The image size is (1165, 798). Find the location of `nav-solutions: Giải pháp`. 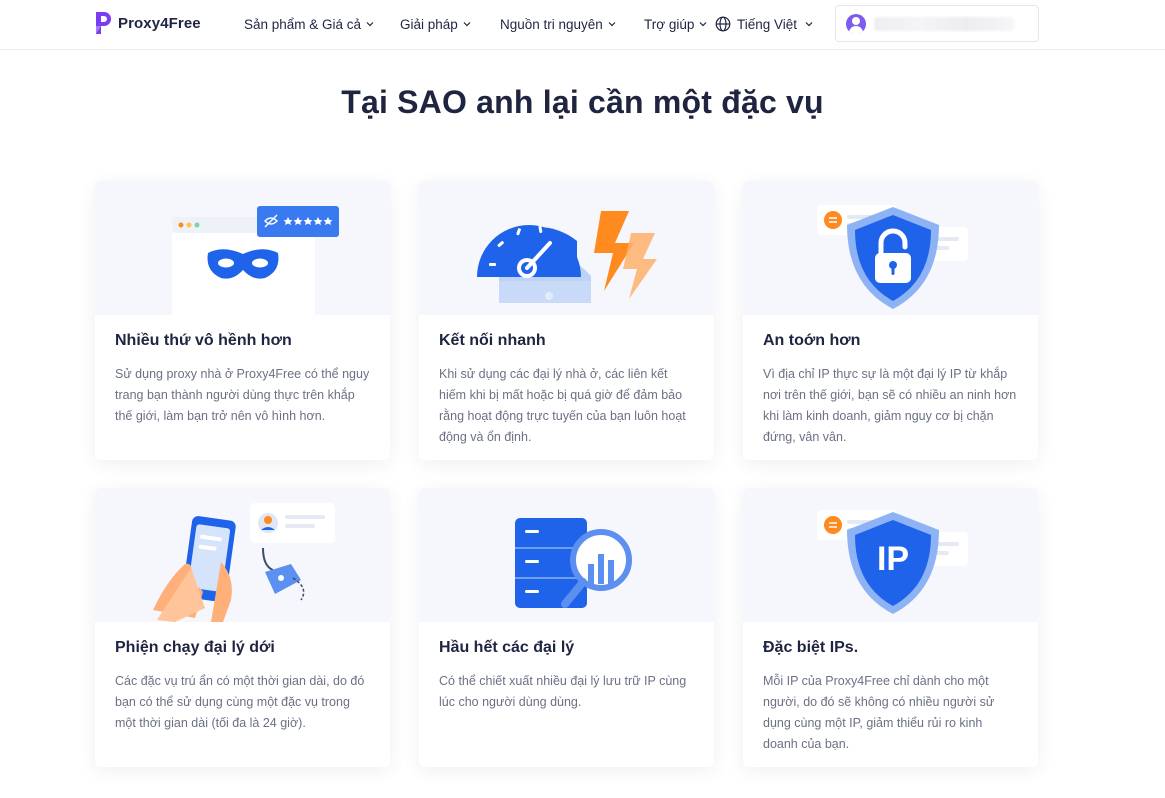

nav-solutions: Giải pháp is located at coordinates (435, 24).